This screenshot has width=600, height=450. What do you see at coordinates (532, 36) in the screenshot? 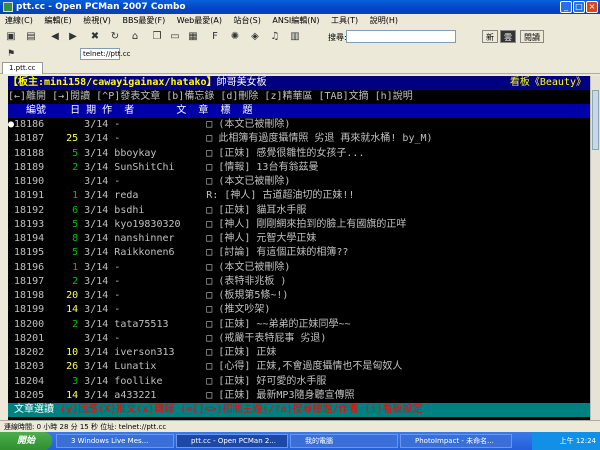
I see `read-checkbox: 閱讀` at bounding box center [532, 36].